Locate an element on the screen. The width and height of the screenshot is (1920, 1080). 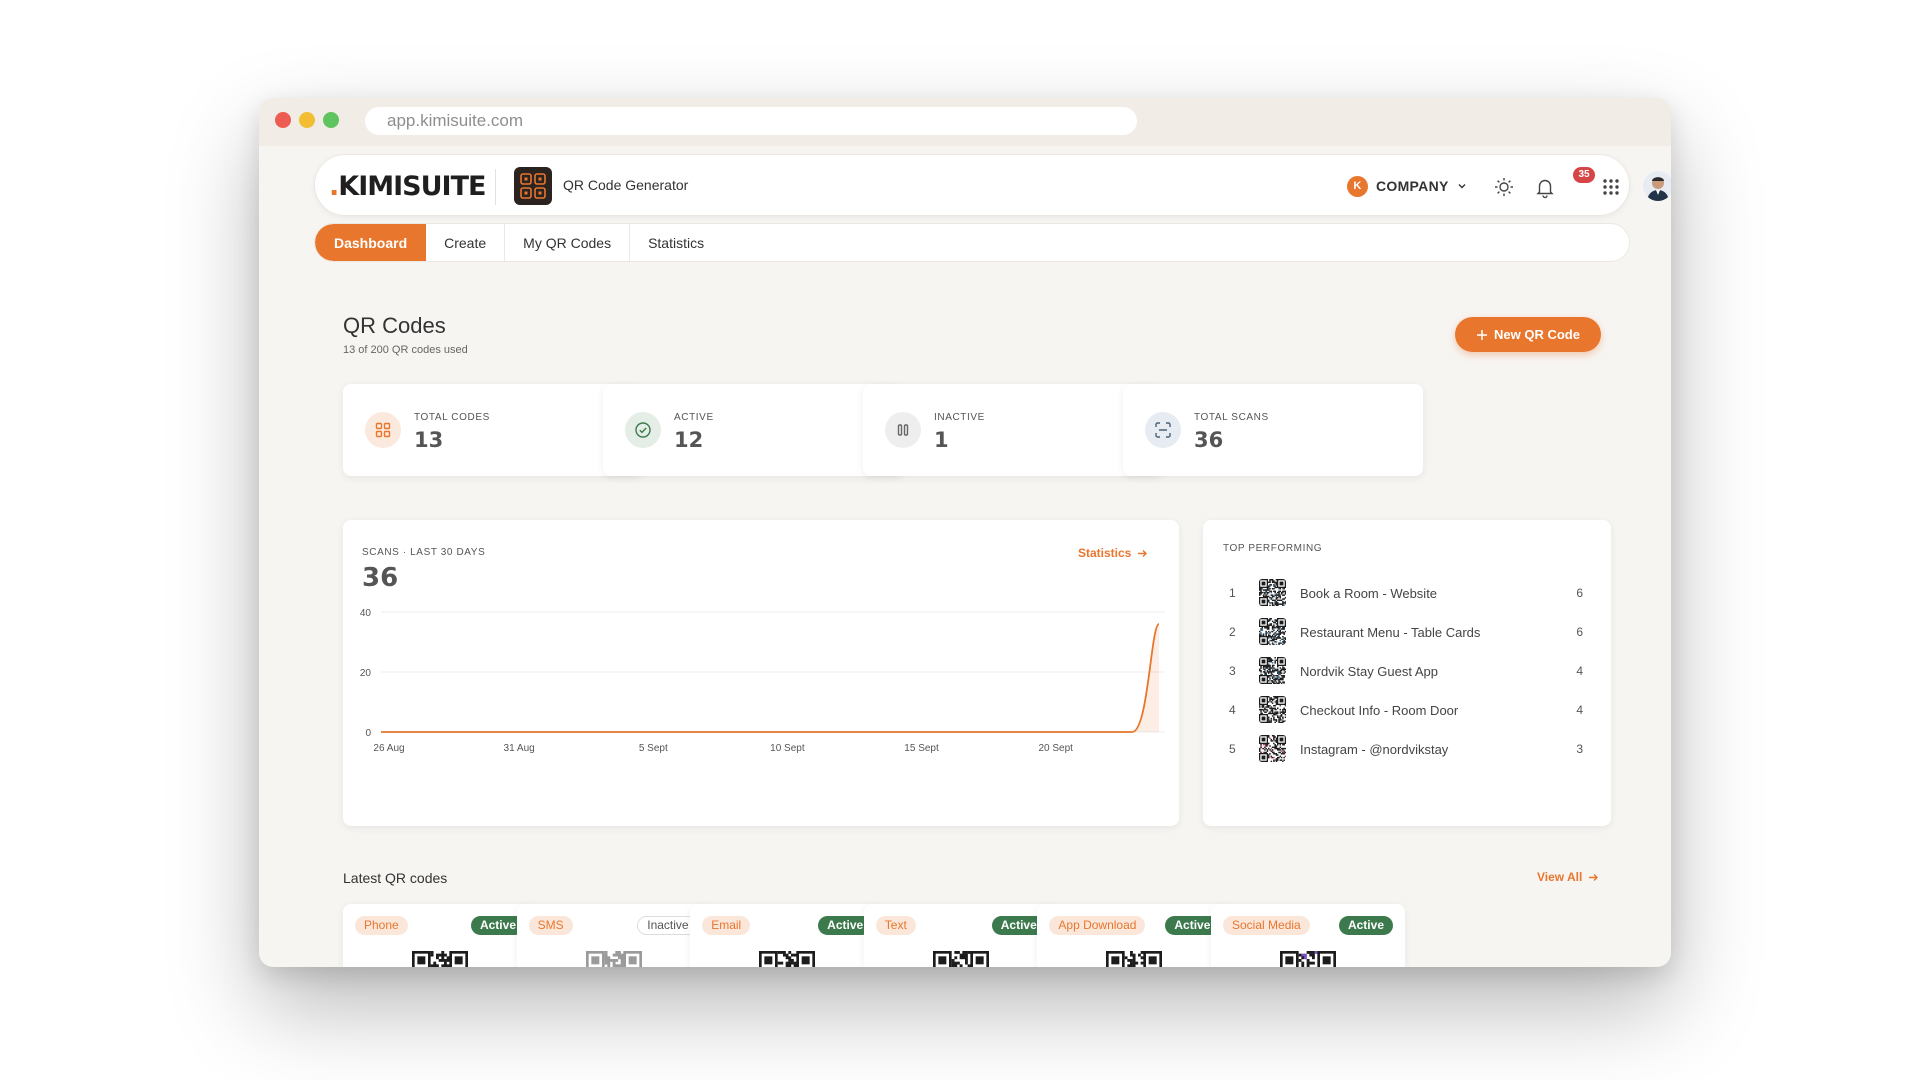
x-tick-label: 26 Aug is located at coordinates (388, 748).